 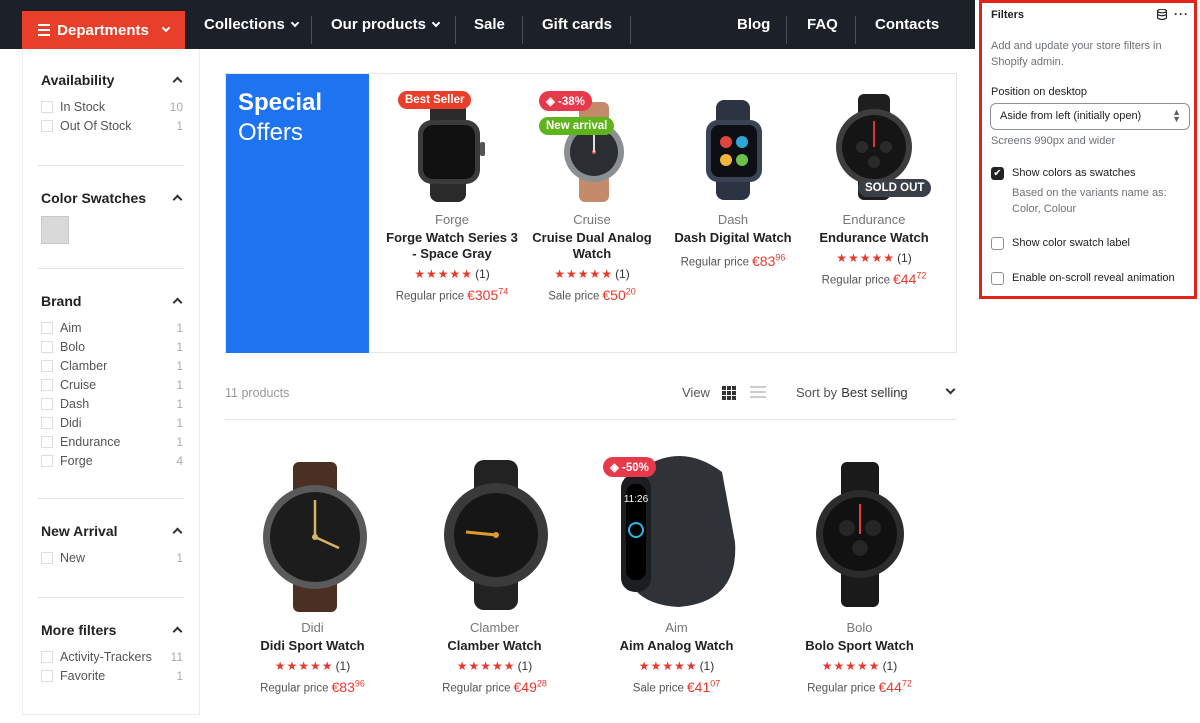 What do you see at coordinates (112, 217) in the screenshot?
I see `filter-color-swatches: Color Swatches` at bounding box center [112, 217].